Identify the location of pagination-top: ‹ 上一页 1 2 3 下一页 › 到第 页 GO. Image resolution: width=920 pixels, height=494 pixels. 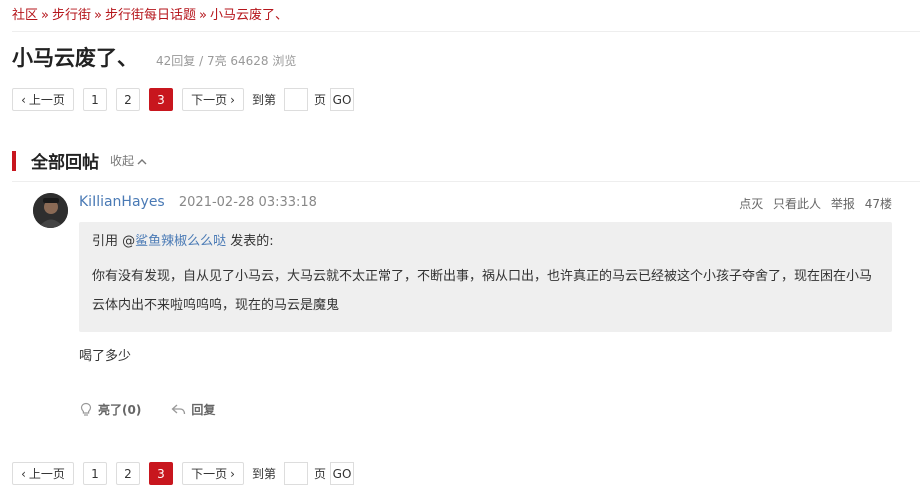
(183, 99).